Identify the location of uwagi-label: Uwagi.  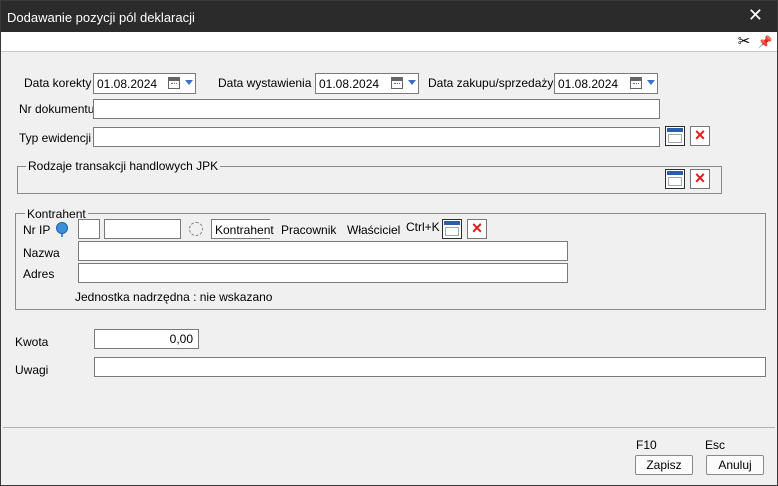
(32, 370).